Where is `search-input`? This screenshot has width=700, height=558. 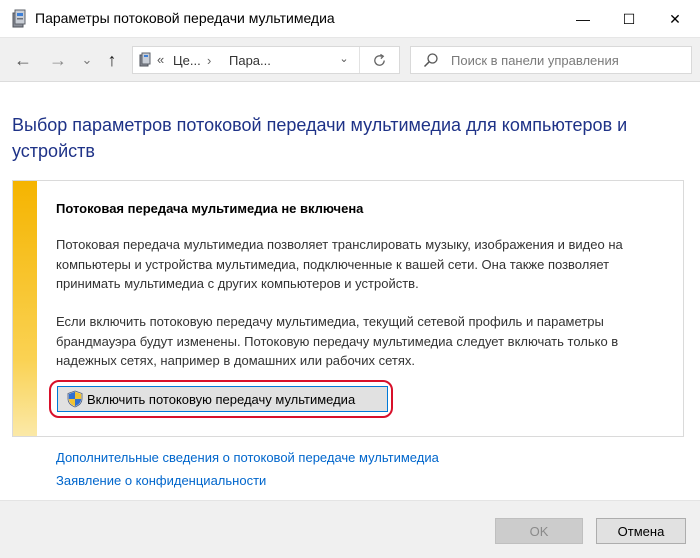
search-input is located at coordinates (567, 60).